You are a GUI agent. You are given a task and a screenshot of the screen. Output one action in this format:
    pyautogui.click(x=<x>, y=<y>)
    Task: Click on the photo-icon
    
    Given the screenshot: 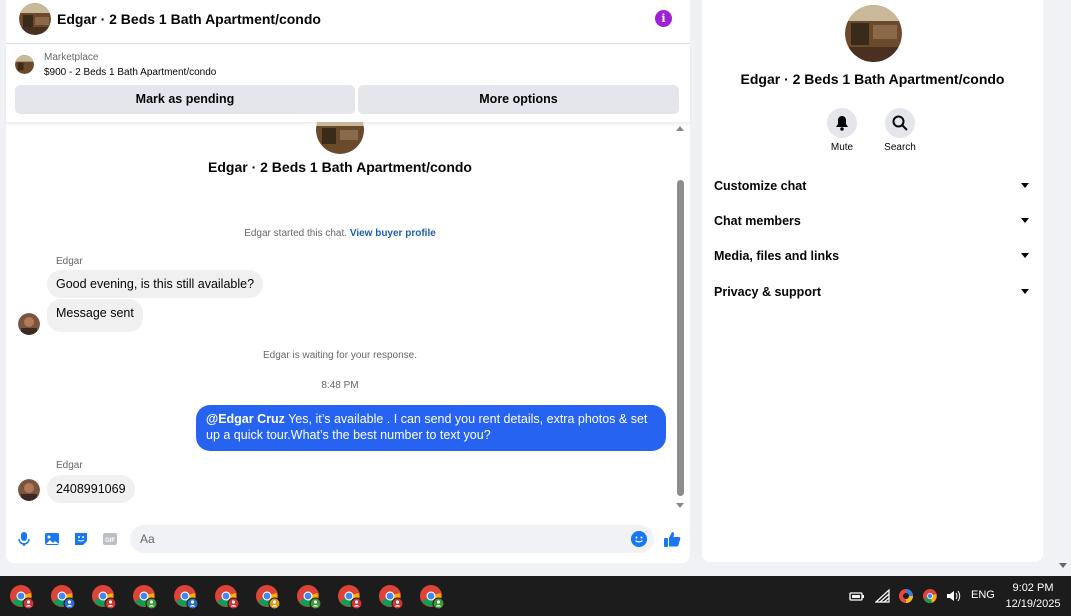 What is the action you would take?
    pyautogui.click(x=52, y=539)
    